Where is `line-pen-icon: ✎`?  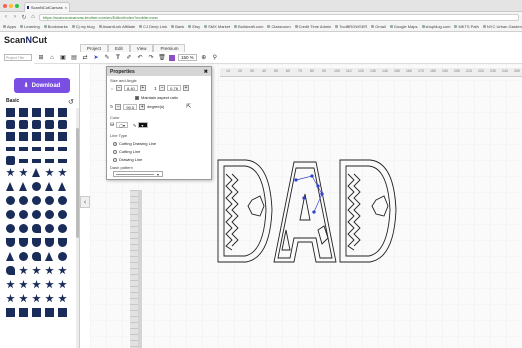
line-pen-icon: ✎ is located at coordinates (134, 125).